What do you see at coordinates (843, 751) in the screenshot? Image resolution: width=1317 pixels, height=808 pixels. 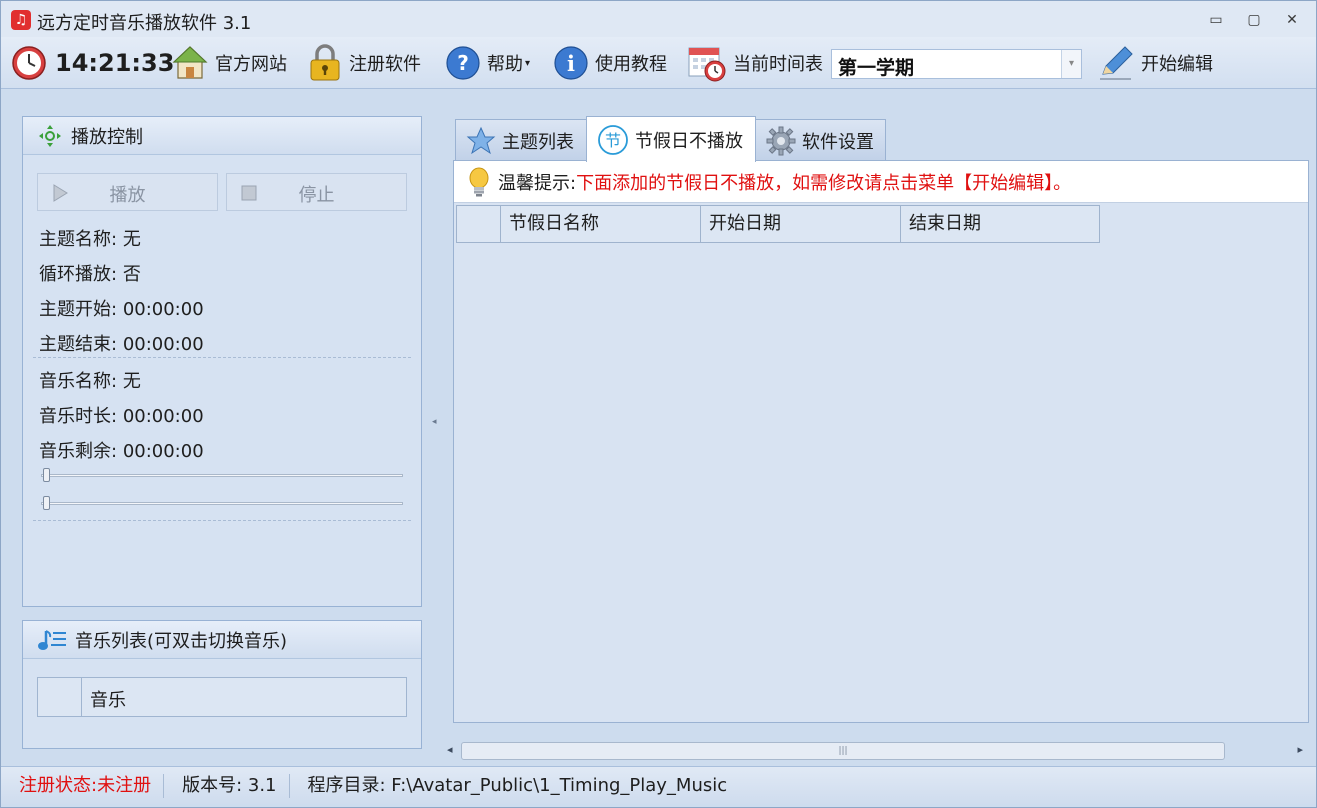 I see `scrollbar-thumb: |||` at bounding box center [843, 751].